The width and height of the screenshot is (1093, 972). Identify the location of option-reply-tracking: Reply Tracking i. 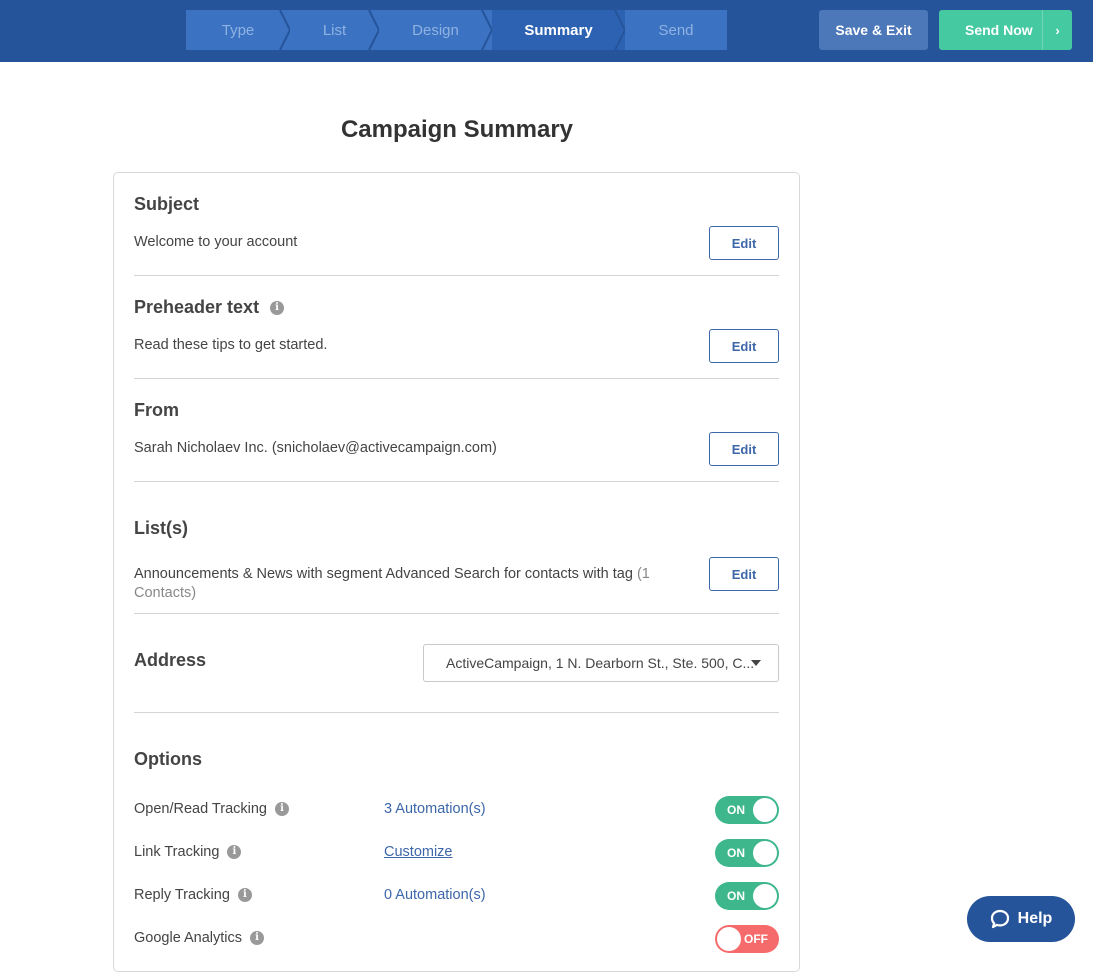
(193, 895).